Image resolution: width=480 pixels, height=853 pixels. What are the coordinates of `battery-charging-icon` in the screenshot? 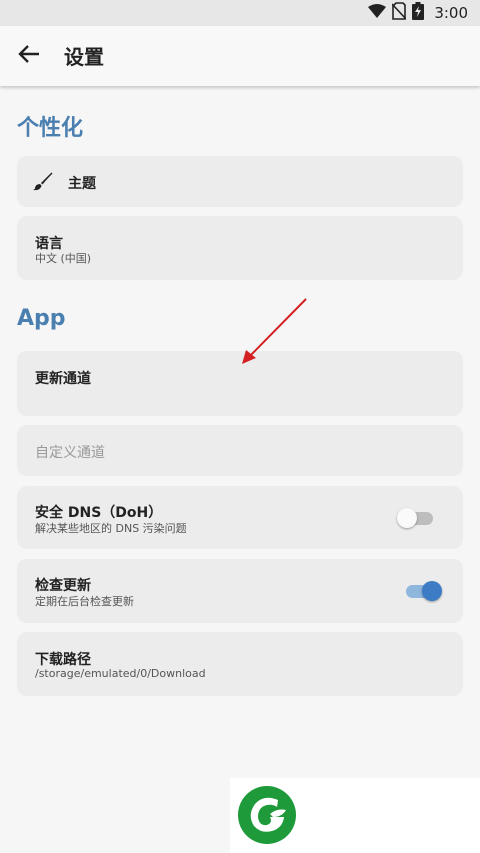 It's located at (418, 13).